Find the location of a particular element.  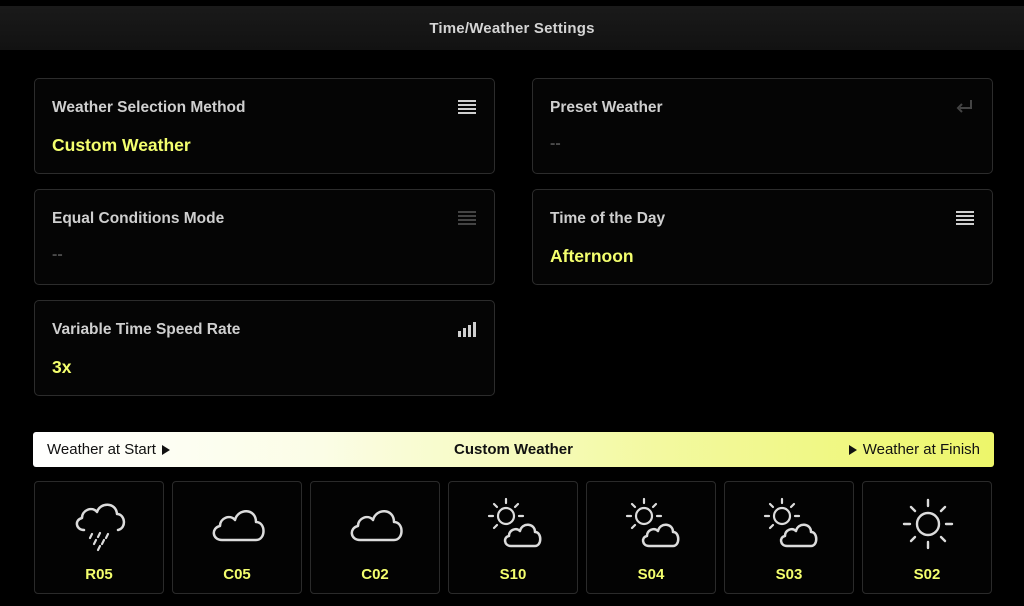

variable-time-speed-rate-setting: Variable Time Speed Rate 3x is located at coordinates (264, 348).